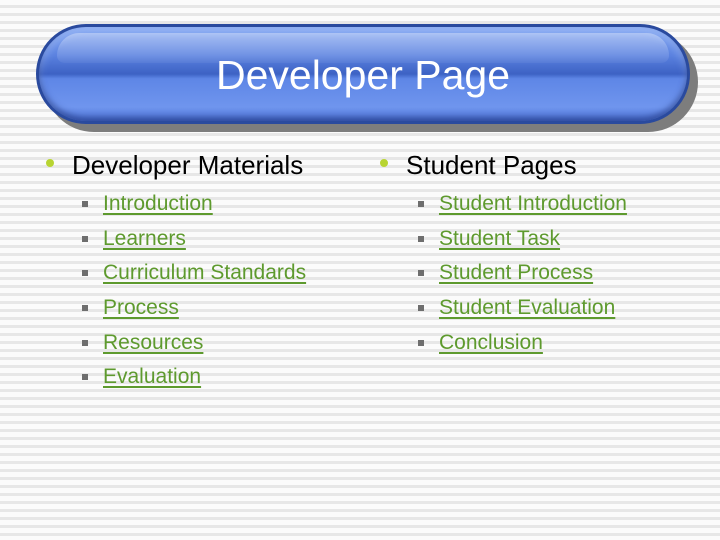  Describe the element at coordinates (491, 343) in the screenshot. I see `link-conclusion: Conclusion` at that location.